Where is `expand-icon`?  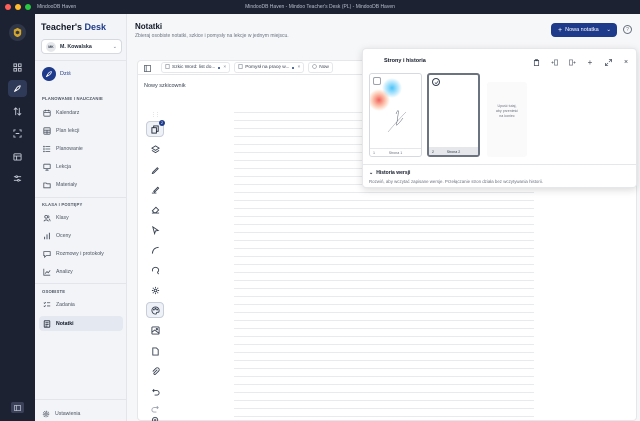 expand-icon is located at coordinates (608, 62).